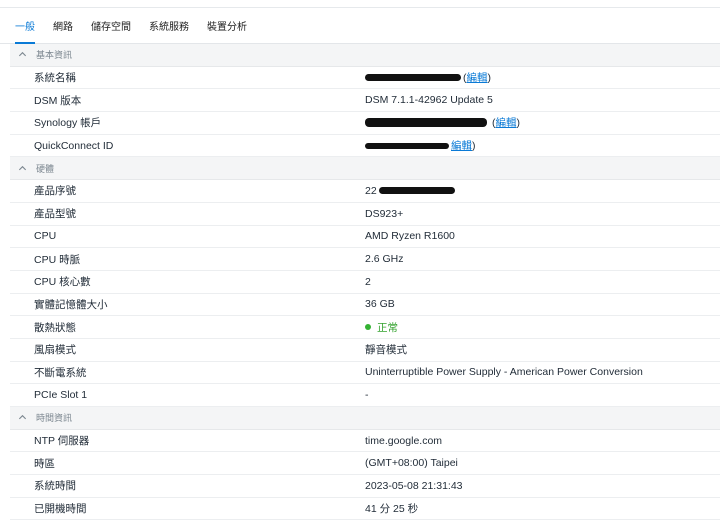 This screenshot has height=530, width=720. Describe the element at coordinates (386, 350) in the screenshot. I see `row-value: 靜音模式` at that location.